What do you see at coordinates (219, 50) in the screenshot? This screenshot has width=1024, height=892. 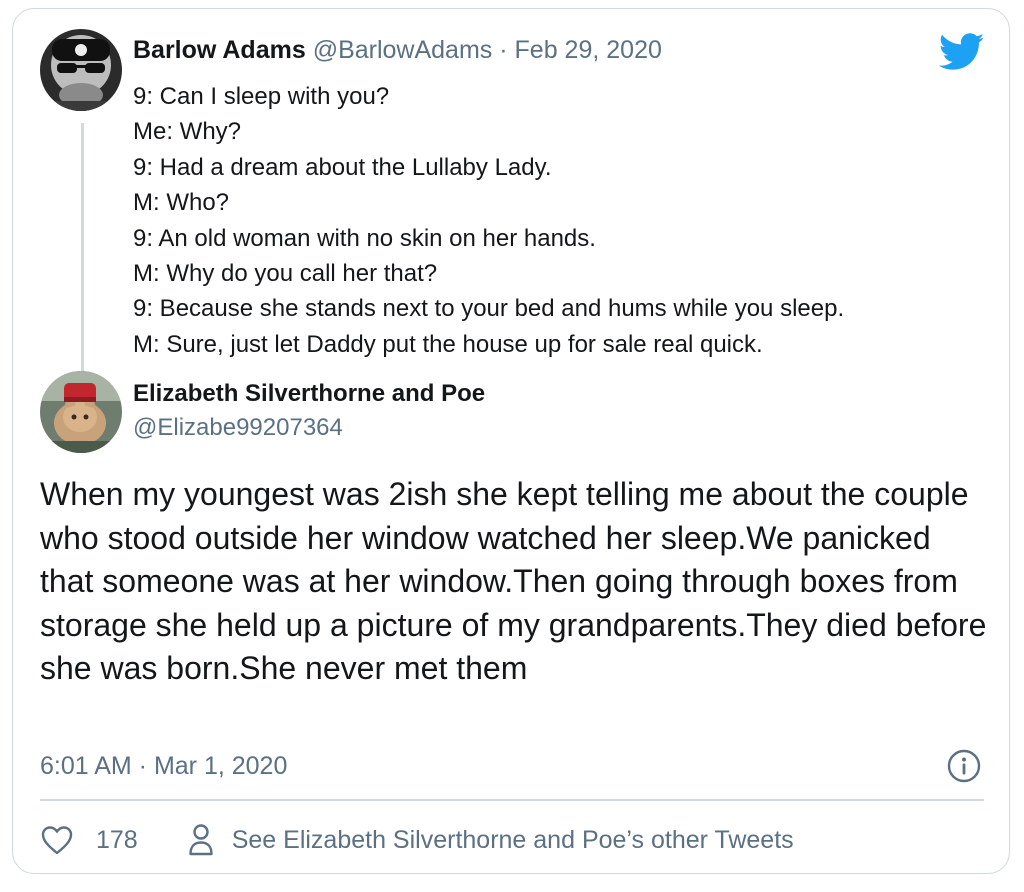 I see `quoted-author-name: Barlow Adams` at bounding box center [219, 50].